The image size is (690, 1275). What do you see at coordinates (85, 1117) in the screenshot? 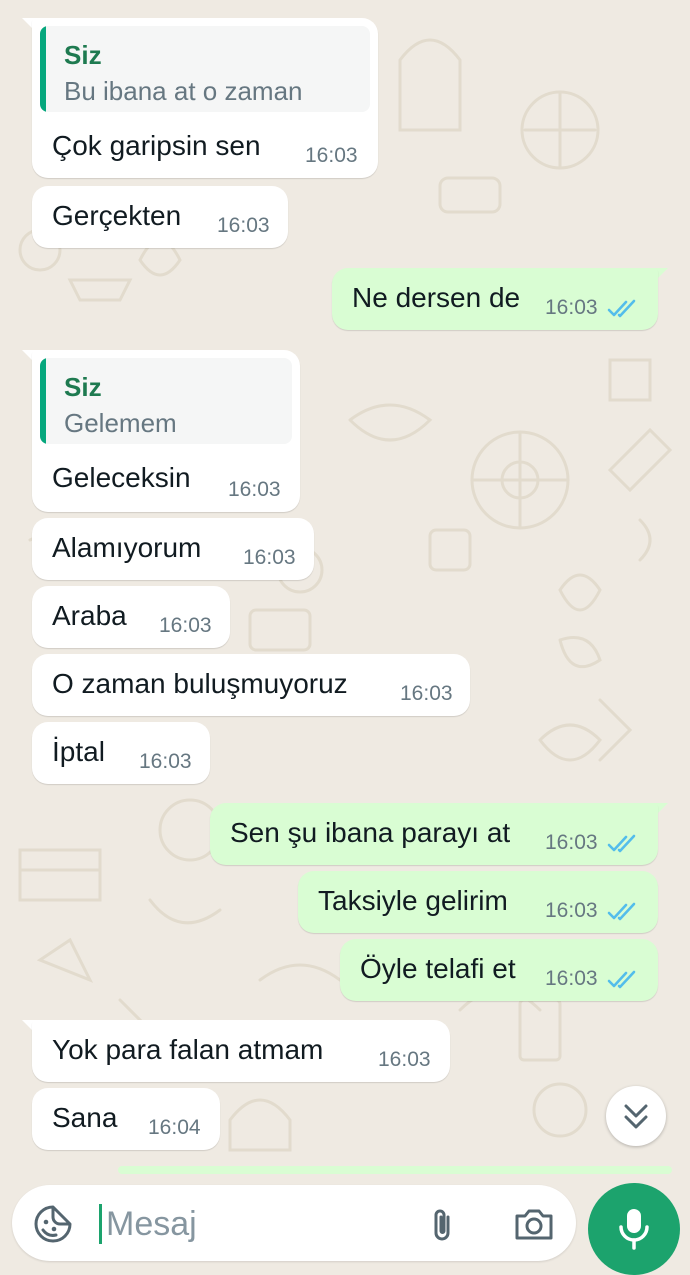
I see `message-text: Sana` at bounding box center [85, 1117].